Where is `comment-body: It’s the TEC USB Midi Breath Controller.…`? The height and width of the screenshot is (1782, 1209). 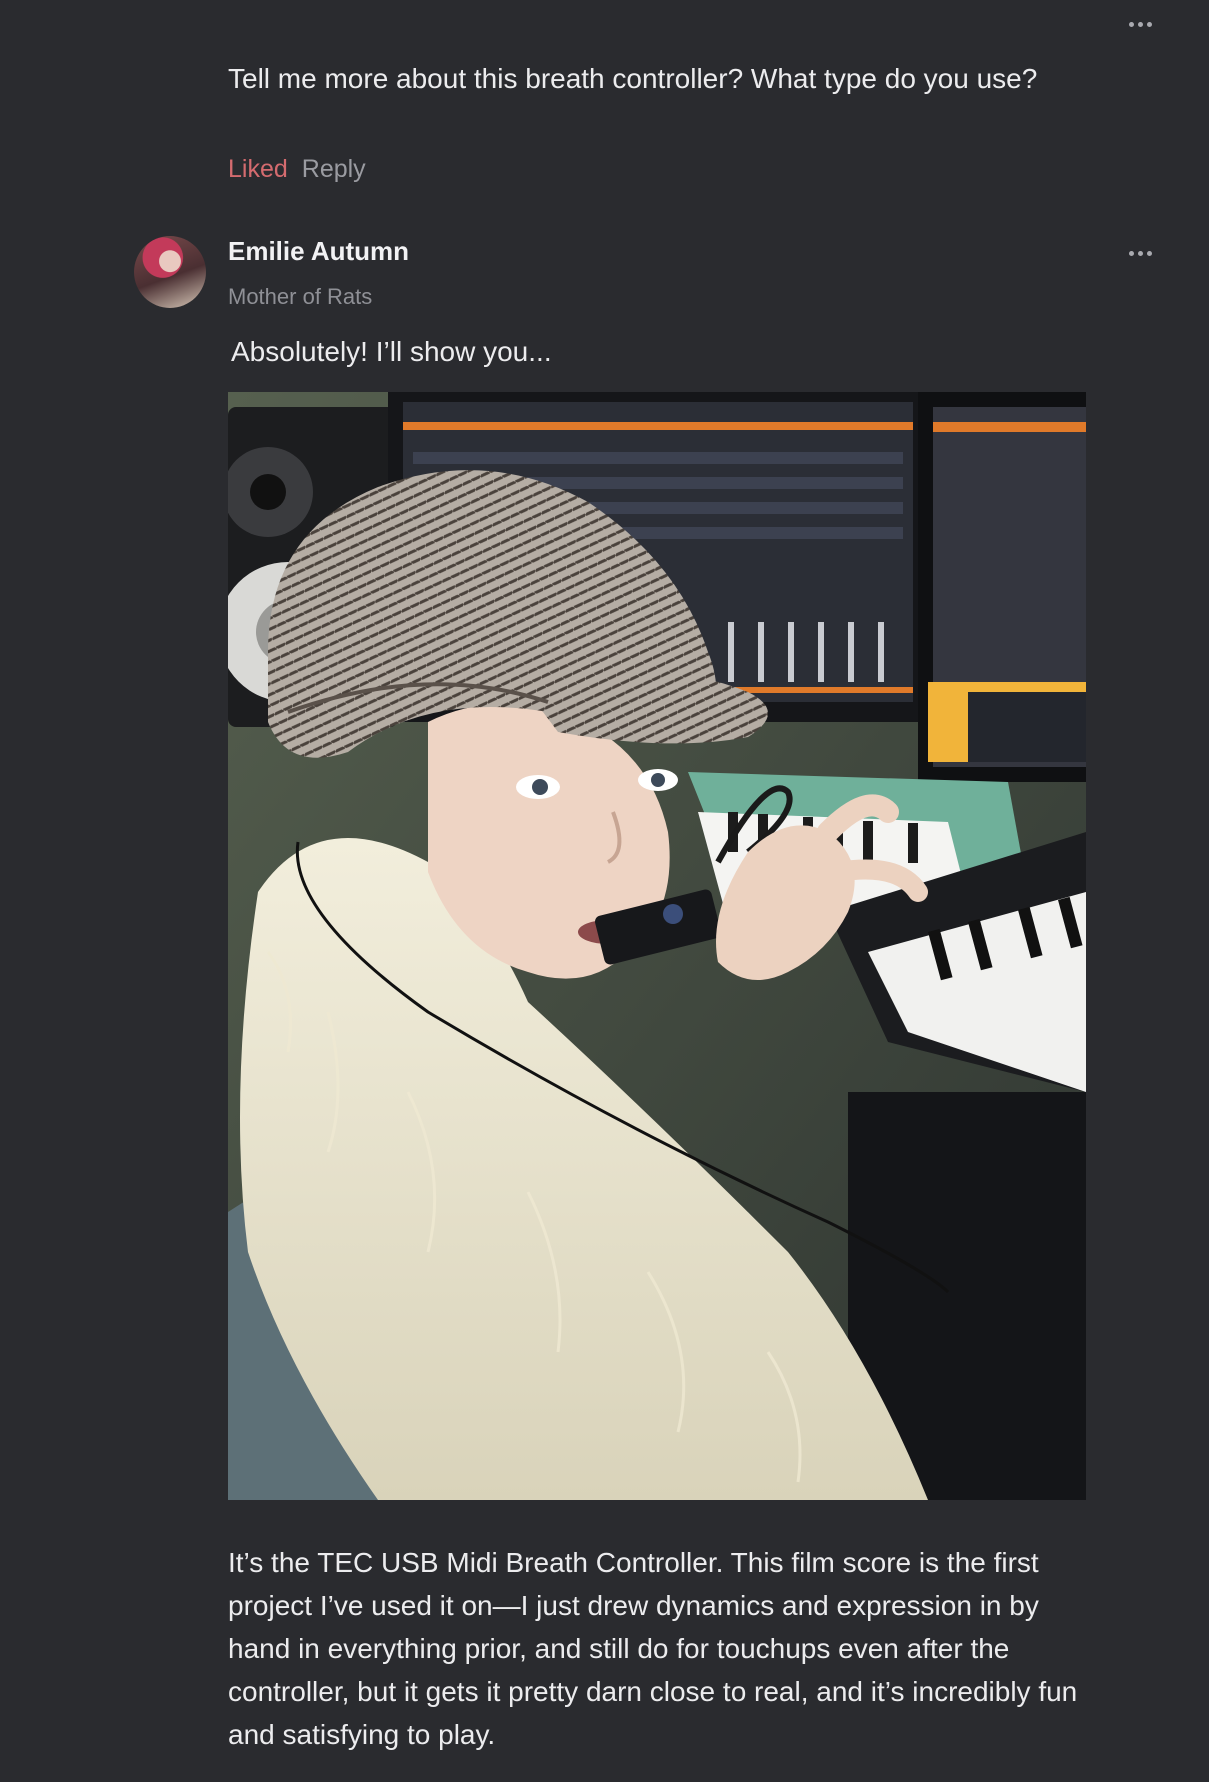 comment-body: It’s the TEC USB Midi Breath Controller.… is located at coordinates (653, 1648).